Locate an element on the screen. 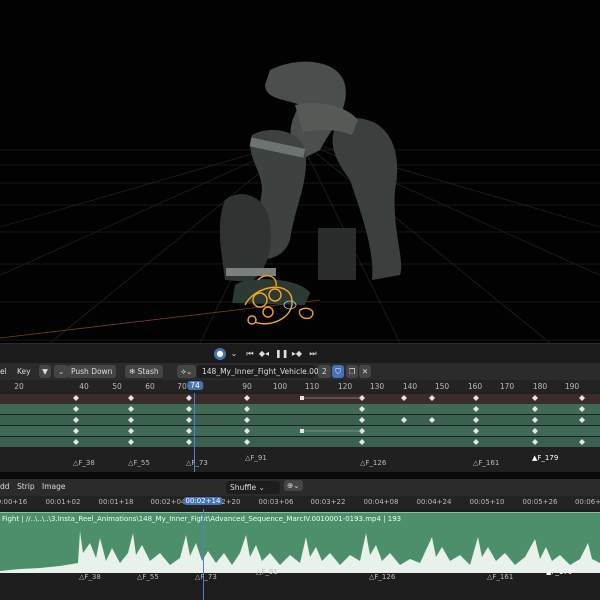  action-browse-icon: ⟡⌄ is located at coordinates (187, 371).